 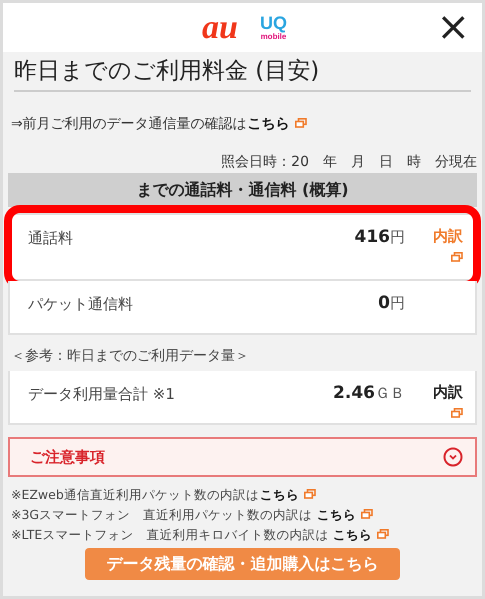 I want to click on section-label: ＜参考：昨日までのご利用データ量＞, so click(x=130, y=356).